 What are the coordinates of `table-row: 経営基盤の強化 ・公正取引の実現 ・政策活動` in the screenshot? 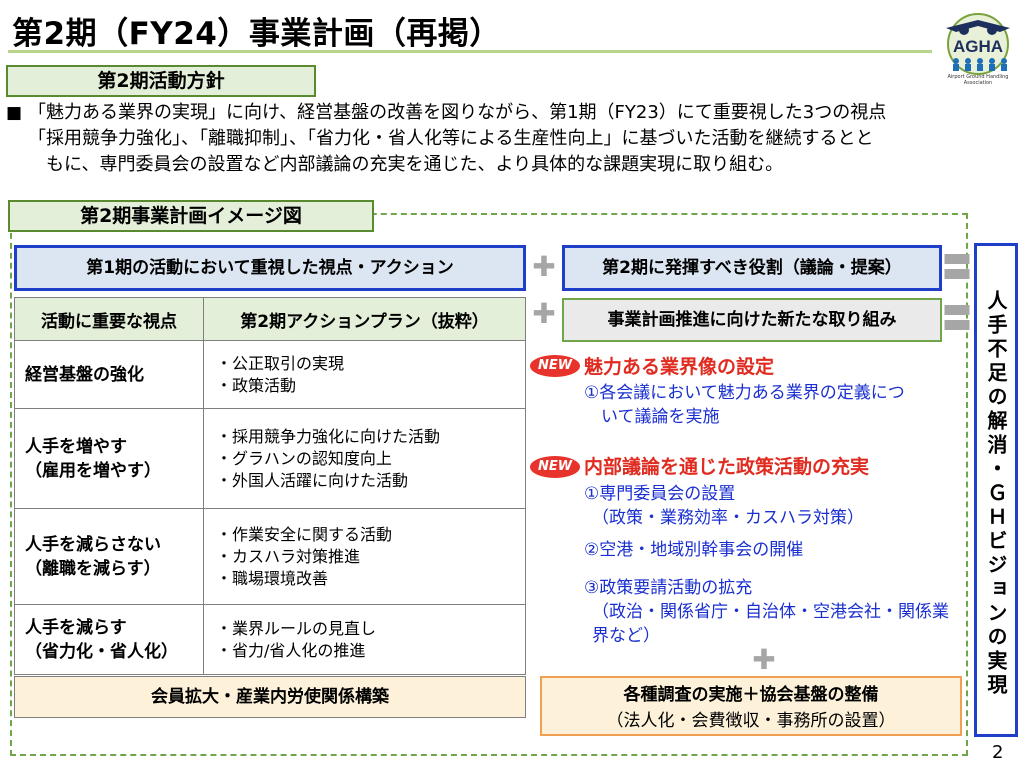 It's located at (270, 374).